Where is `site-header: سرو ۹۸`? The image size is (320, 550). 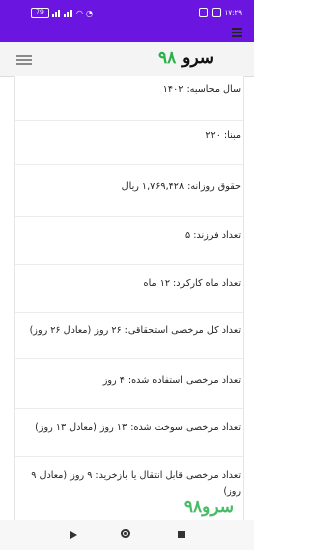
site-header: سرو ۹۸ is located at coordinates (127, 59).